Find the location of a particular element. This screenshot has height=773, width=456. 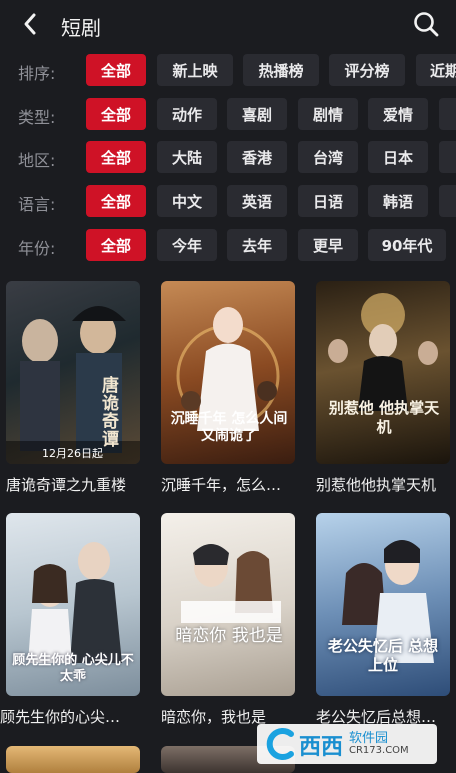

filter-option: 新上映 is located at coordinates (195, 70).